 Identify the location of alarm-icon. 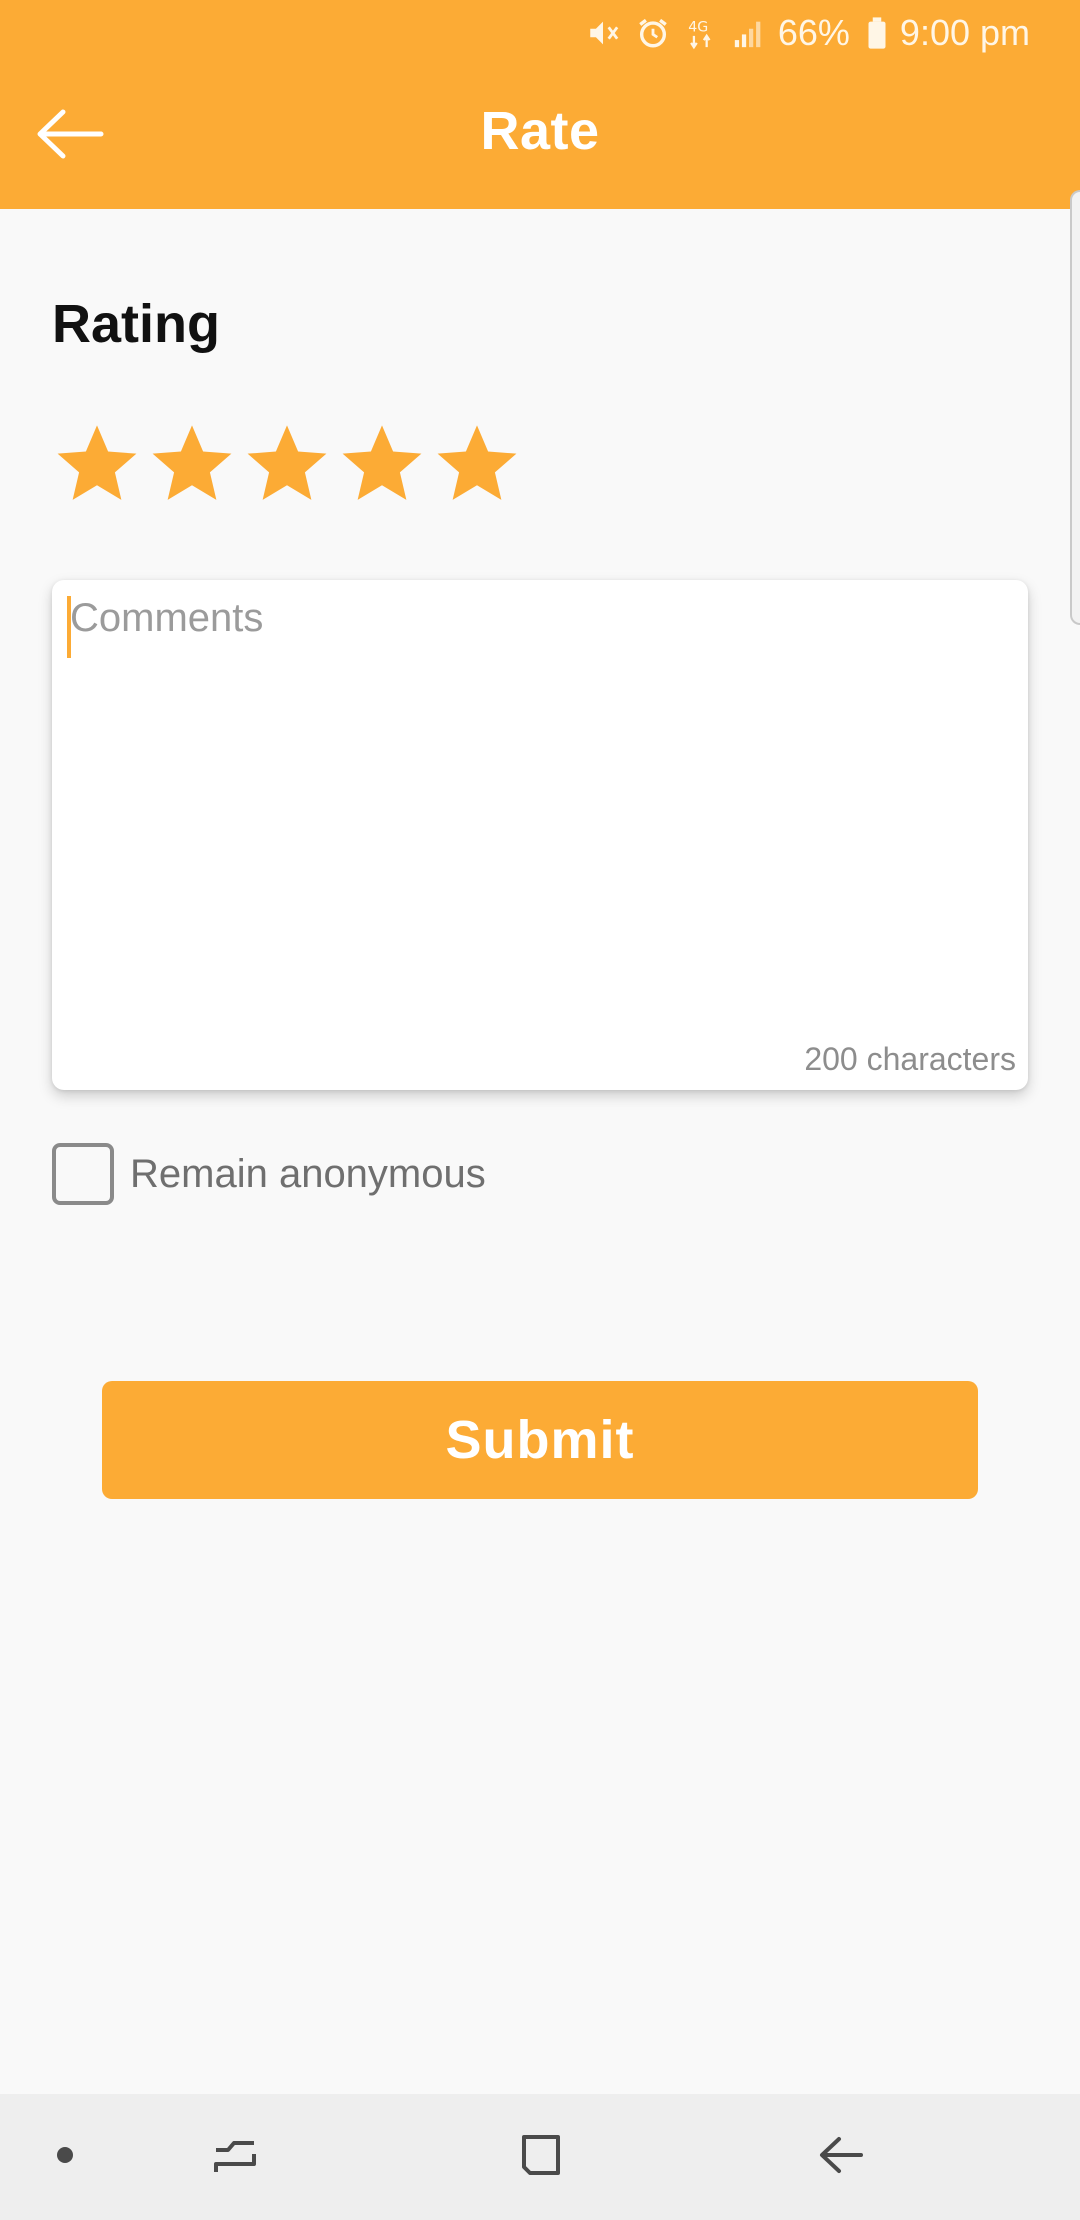
(653, 33).